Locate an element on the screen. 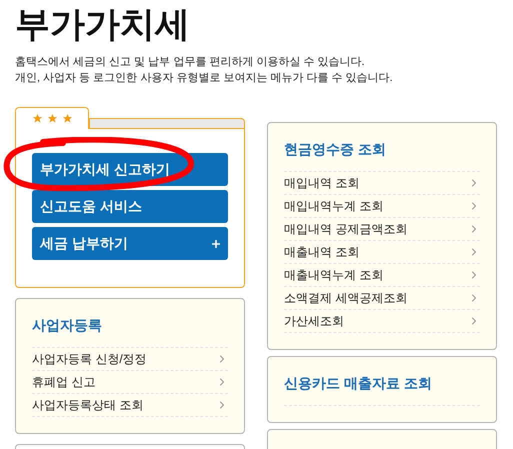 Image resolution: width=513 pixels, height=449 pixels. menu-link: 소액결제 세액공제조회 is located at coordinates (382, 298).